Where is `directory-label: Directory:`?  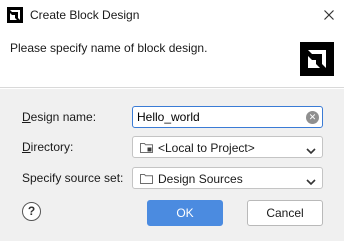
directory-label: Directory: is located at coordinates (48, 147).